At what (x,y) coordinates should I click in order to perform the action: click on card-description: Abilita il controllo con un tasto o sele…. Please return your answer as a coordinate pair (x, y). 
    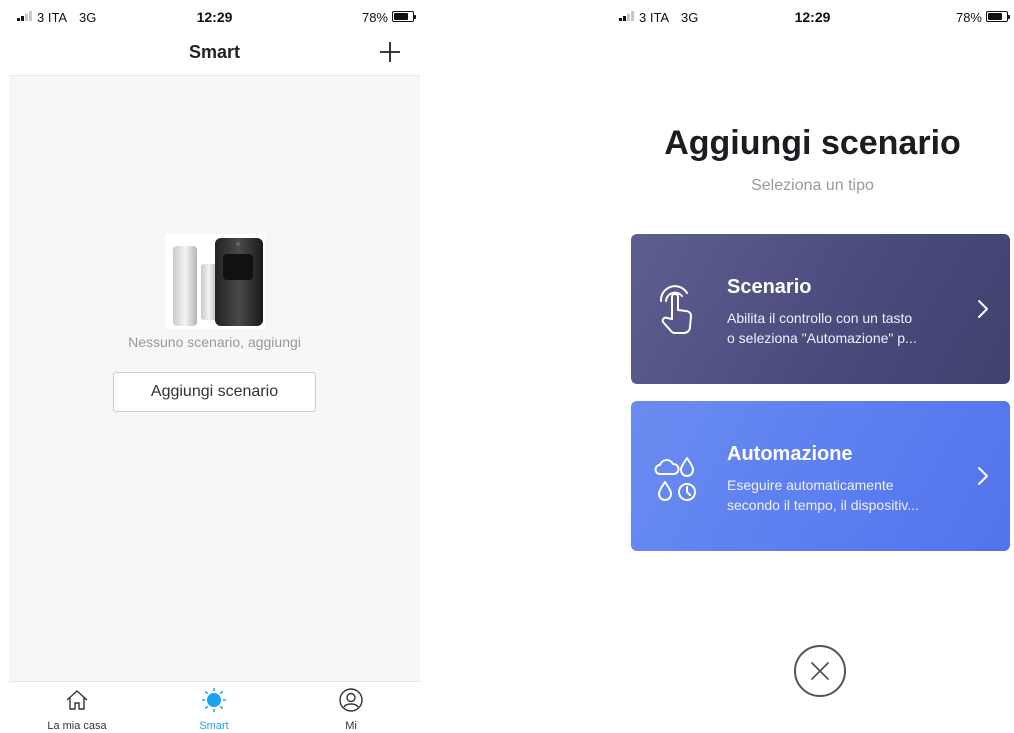
    Looking at the image, I should click on (842, 328).